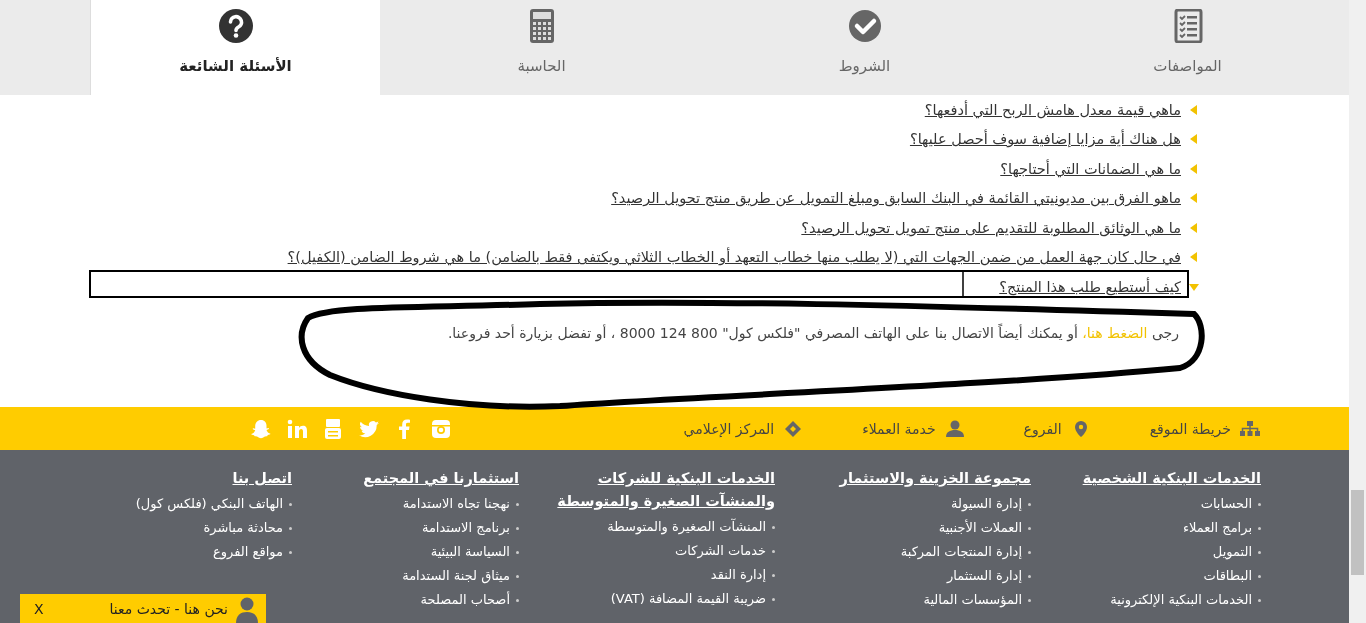 The height and width of the screenshot is (623, 1366). Describe the element at coordinates (1146, 504) in the screenshot. I see `footer-link: الحسابات` at that location.